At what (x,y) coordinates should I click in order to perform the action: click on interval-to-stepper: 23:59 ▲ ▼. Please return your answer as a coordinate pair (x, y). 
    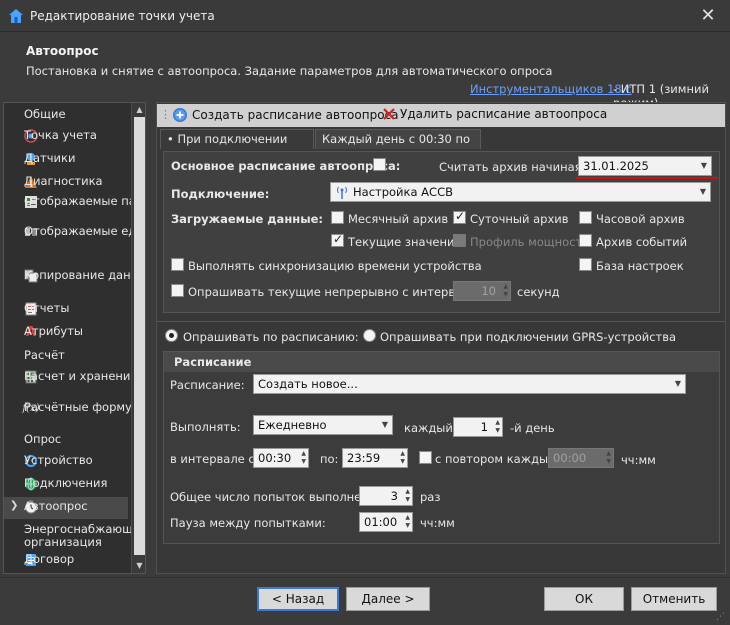
    Looking at the image, I should click on (375, 458).